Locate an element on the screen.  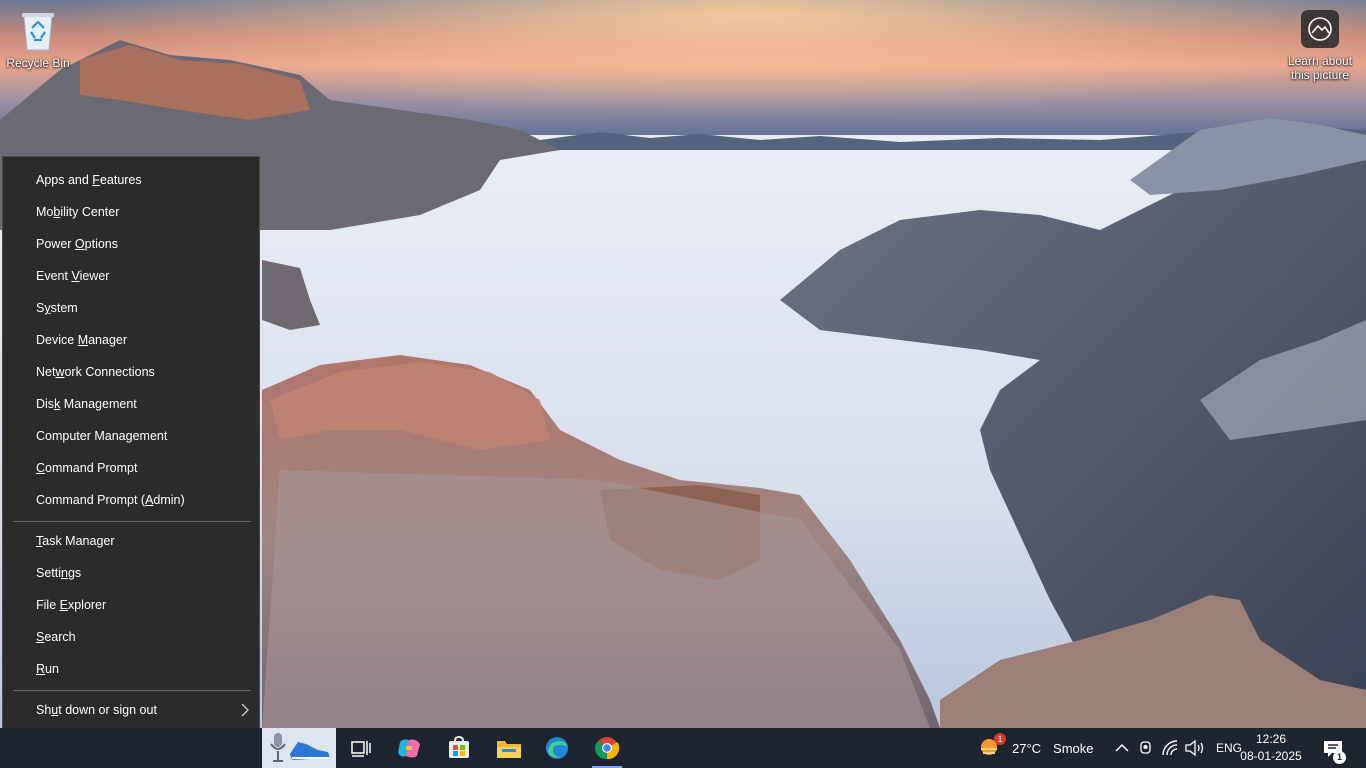
edge-icon is located at coordinates (557, 748).